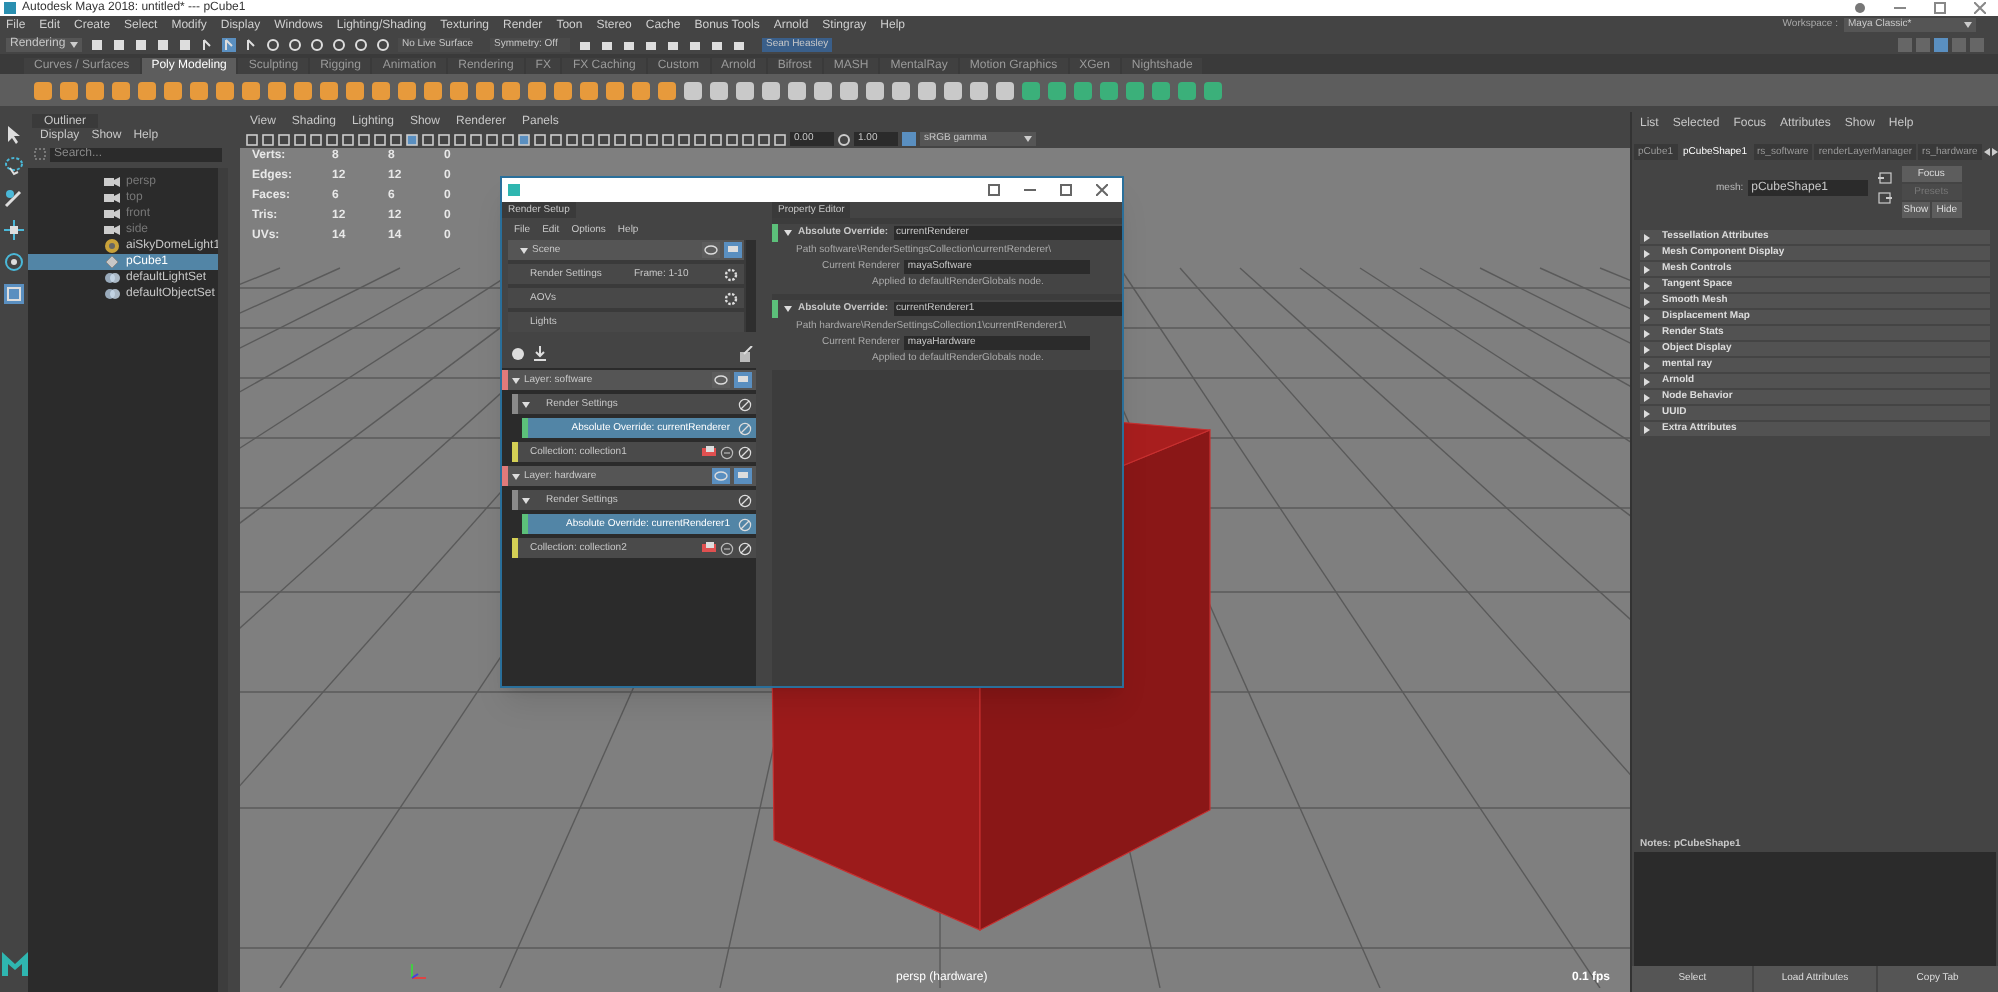 The image size is (1998, 992). What do you see at coordinates (1994, 152) in the screenshot?
I see `scroll-right-icon` at bounding box center [1994, 152].